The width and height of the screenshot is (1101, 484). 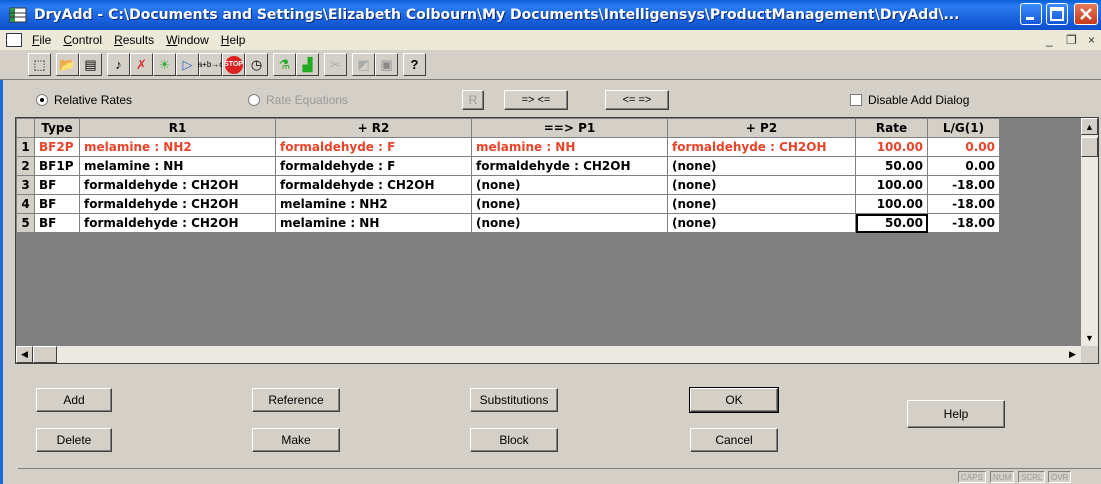 What do you see at coordinates (1057, 14) in the screenshot?
I see `maximize-button` at bounding box center [1057, 14].